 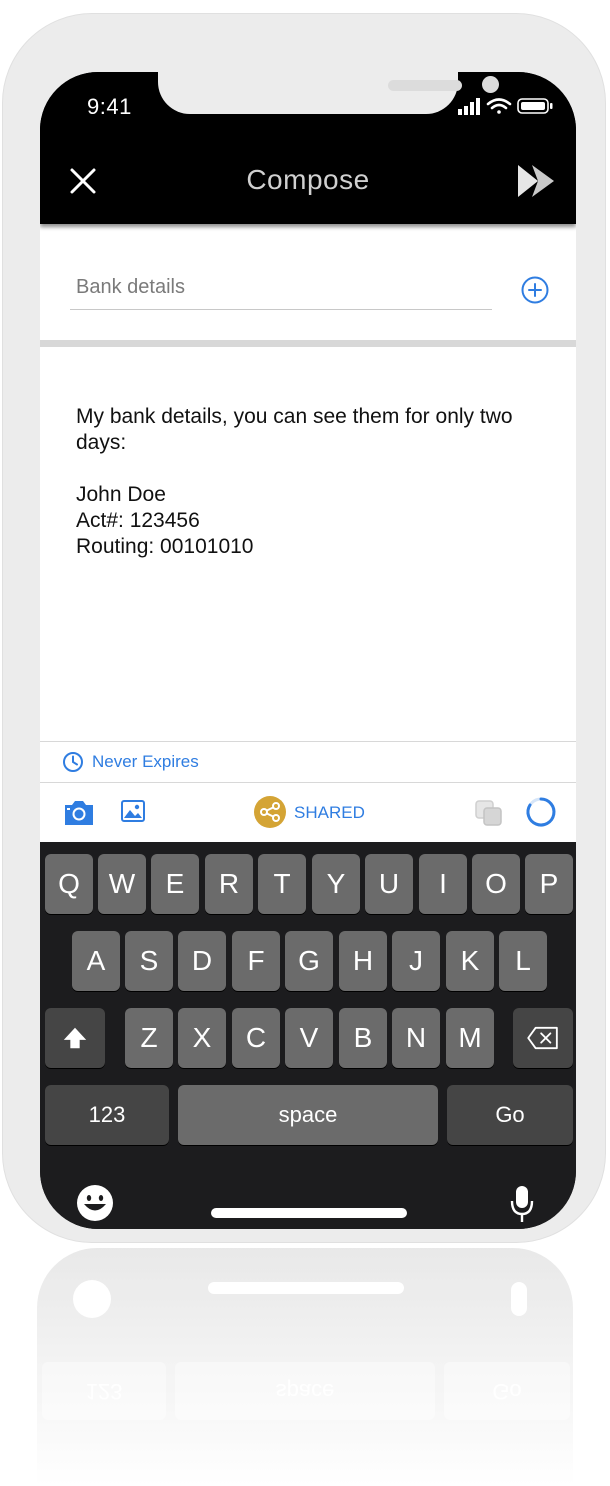 I want to click on microphone-icon, so click(x=522, y=1204).